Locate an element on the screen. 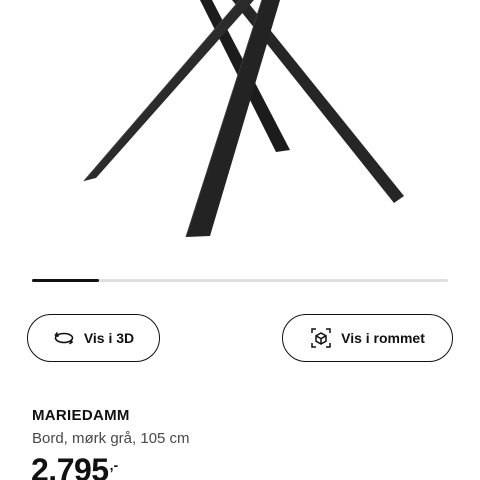 The image size is (480, 480). image-gallery-progress-fill is located at coordinates (65, 280).